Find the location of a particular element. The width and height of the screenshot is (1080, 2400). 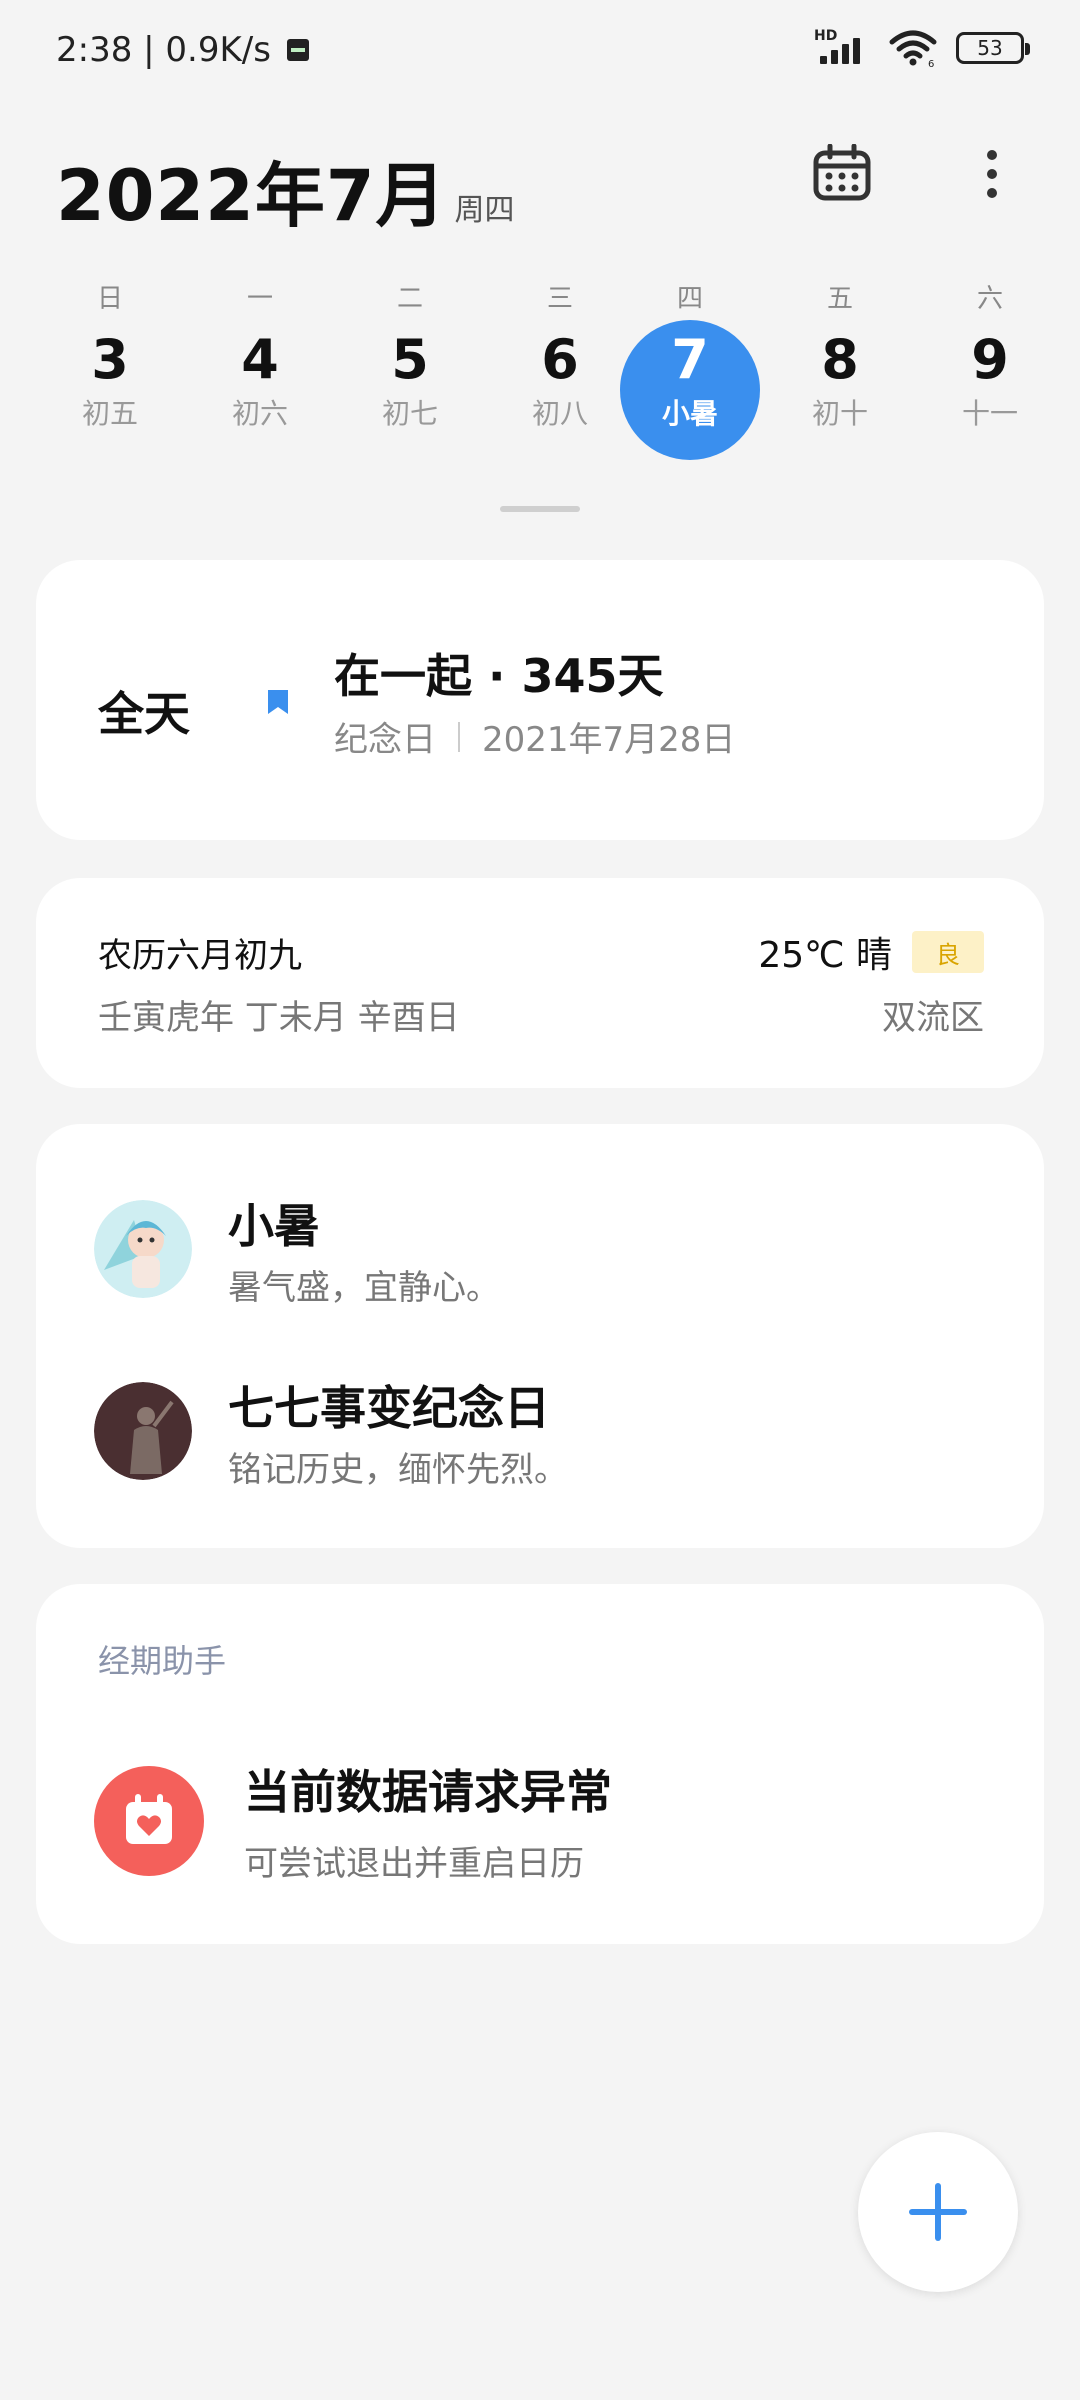

time-and-speed: 2:38 | 0.9K/s is located at coordinates (163, 50).